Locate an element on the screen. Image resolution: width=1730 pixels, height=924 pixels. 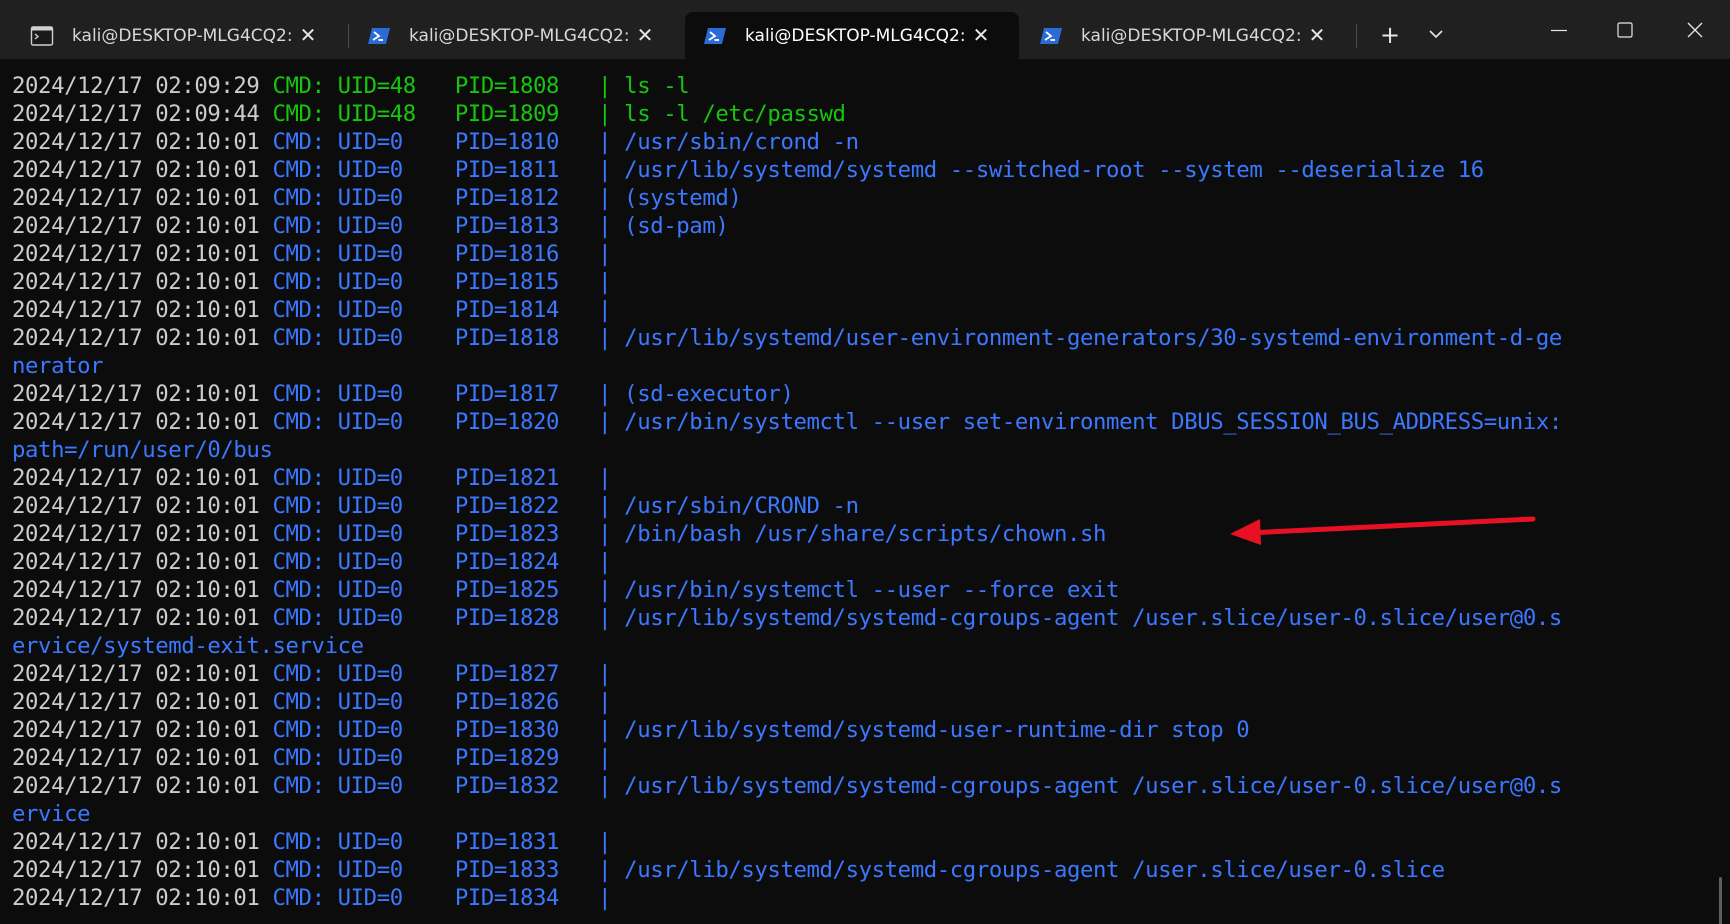
close-icon is located at coordinates (1695, 30).